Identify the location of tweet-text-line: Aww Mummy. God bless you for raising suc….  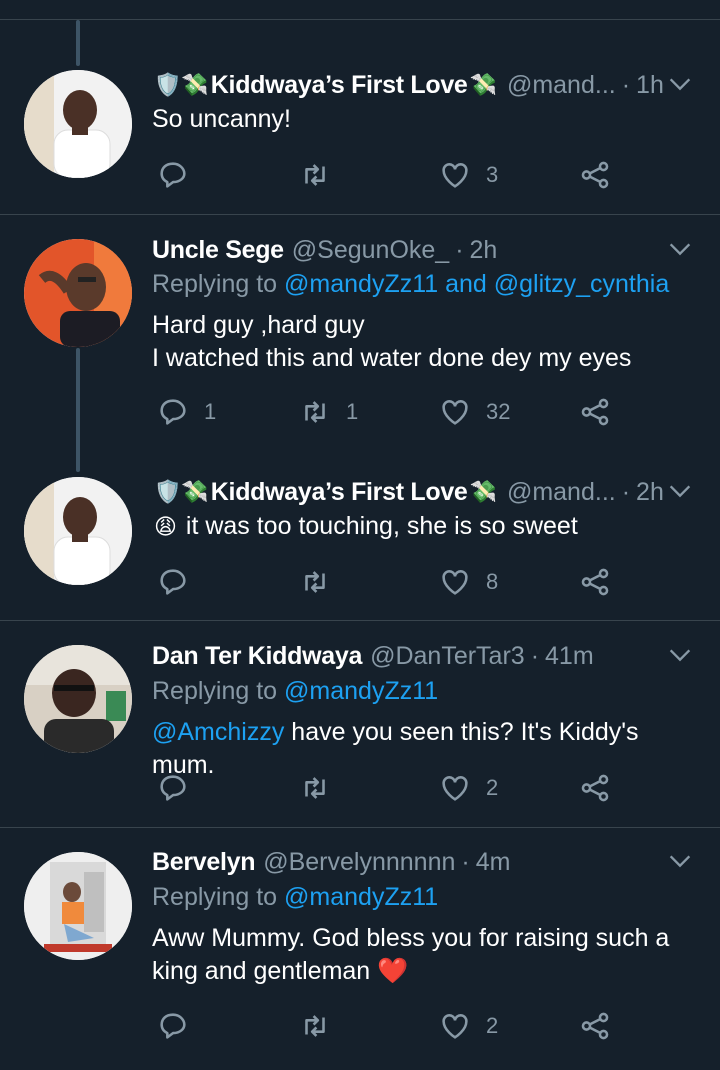
(411, 938).